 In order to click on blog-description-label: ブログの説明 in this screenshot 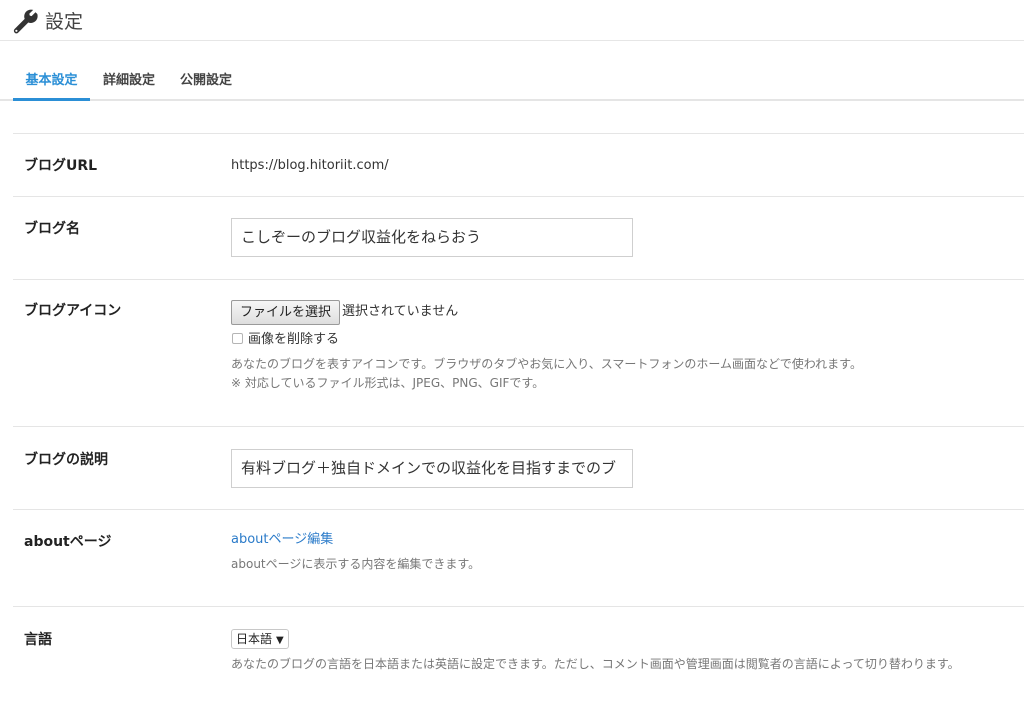, I will do `click(66, 460)`.